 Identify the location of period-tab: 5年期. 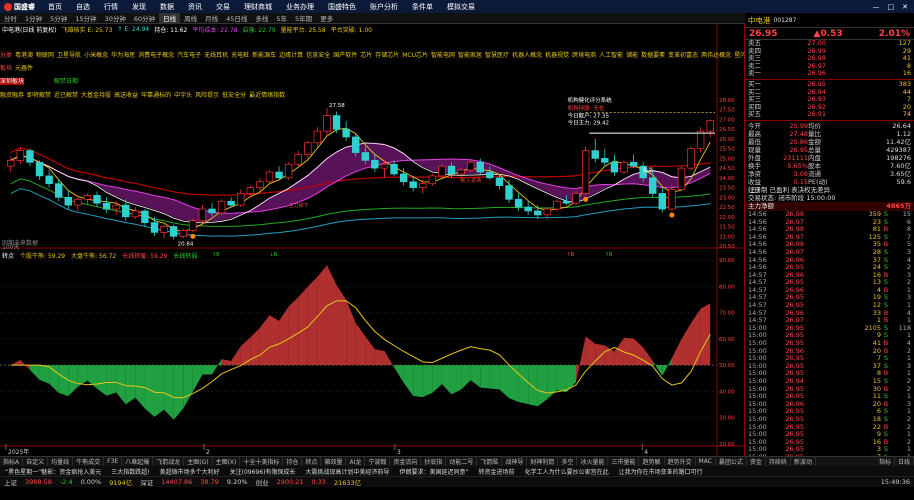
(303, 18).